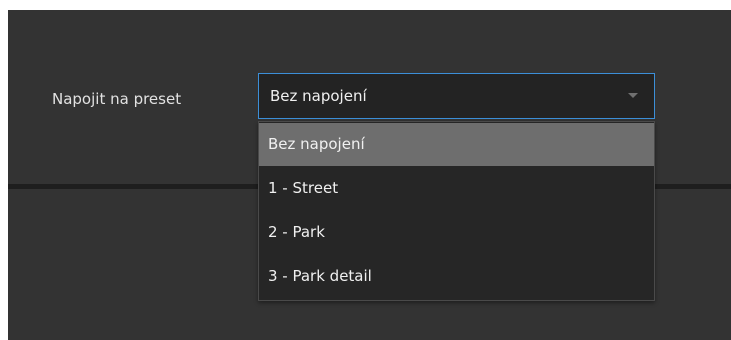  What do you see at coordinates (456, 188) in the screenshot?
I see `option-street: 1 - Street` at bounding box center [456, 188].